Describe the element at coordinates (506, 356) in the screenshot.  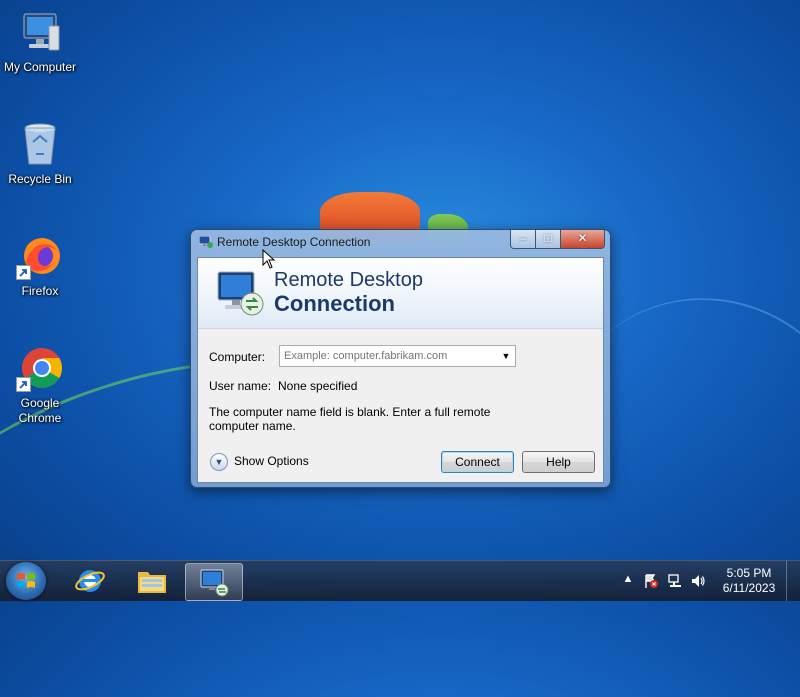
I see `dropdown-arrow-icon: ▼` at that location.